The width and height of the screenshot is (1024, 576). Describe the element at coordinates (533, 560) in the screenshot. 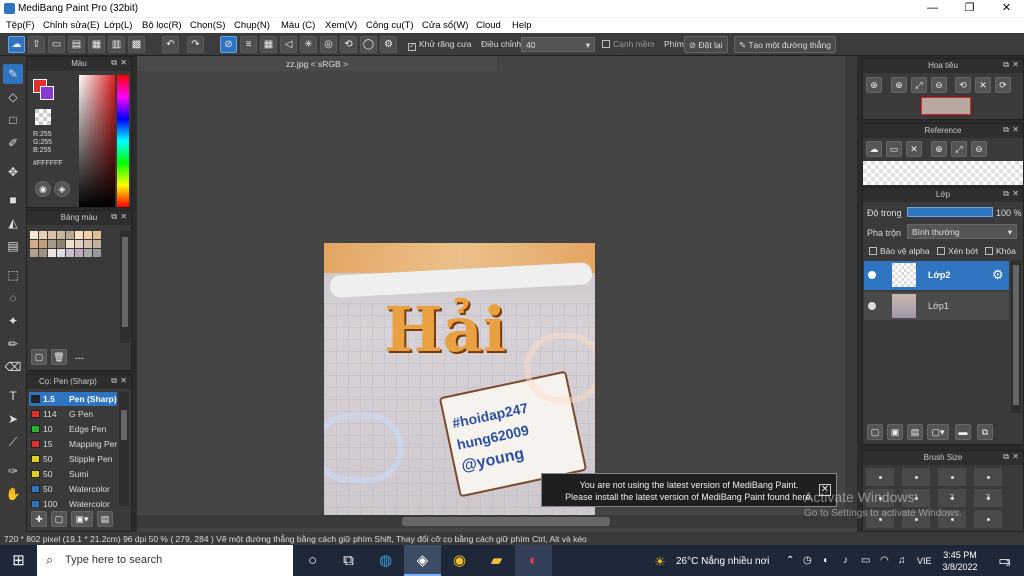

I see `app-badge-icon: ◐` at that location.